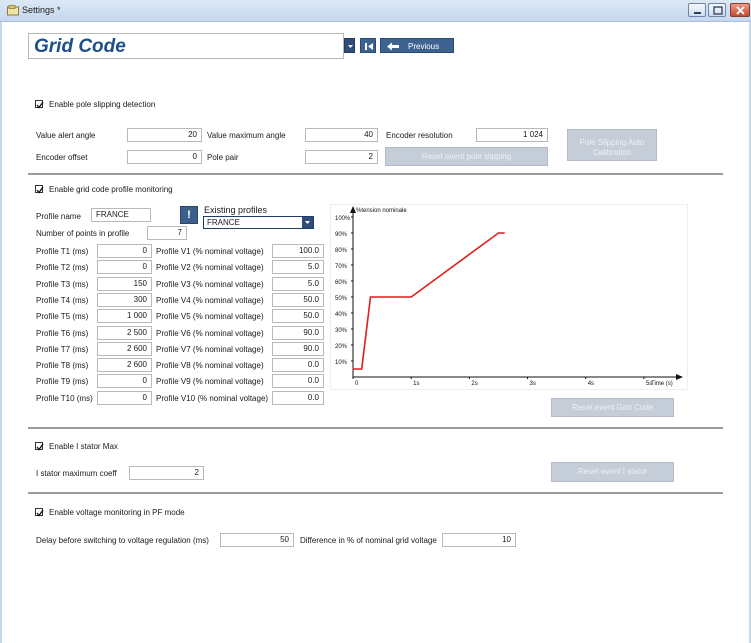  Describe the element at coordinates (246, 135) in the screenshot. I see `value-max-angle-label: Value maximum angle` at that location.